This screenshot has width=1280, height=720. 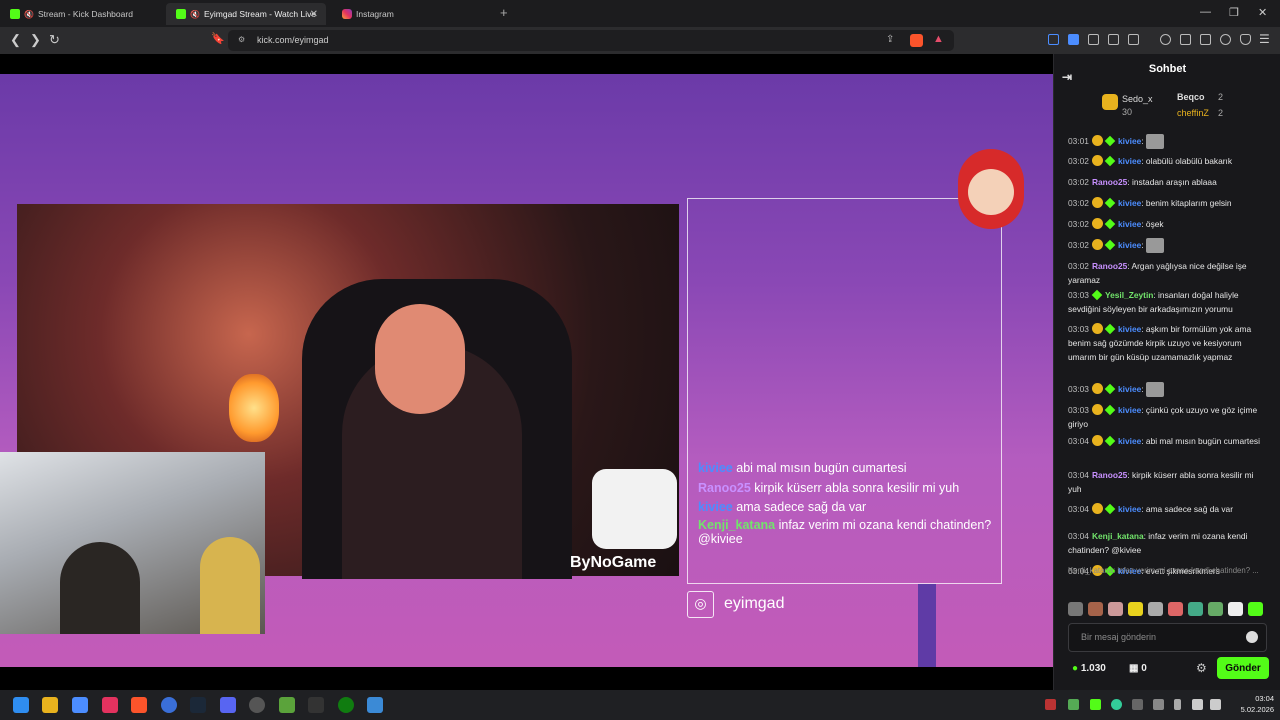 What do you see at coordinates (1138, 668) in the screenshot?
I see `bank-counter: ▦ 0` at bounding box center [1138, 668].